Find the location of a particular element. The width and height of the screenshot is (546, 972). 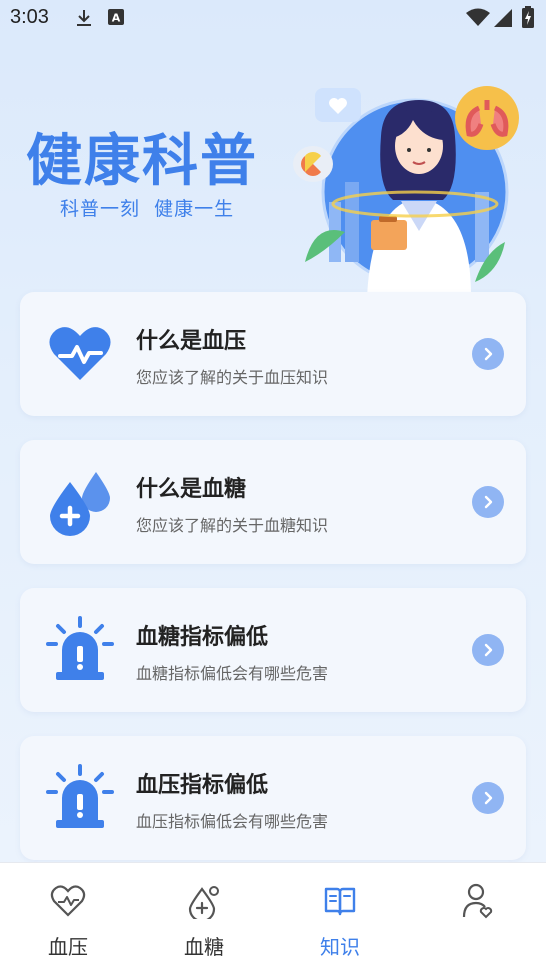

card-what-is-blood-pressure: 什么是血压 您应该了解的关于血压知识 is located at coordinates (273, 354).